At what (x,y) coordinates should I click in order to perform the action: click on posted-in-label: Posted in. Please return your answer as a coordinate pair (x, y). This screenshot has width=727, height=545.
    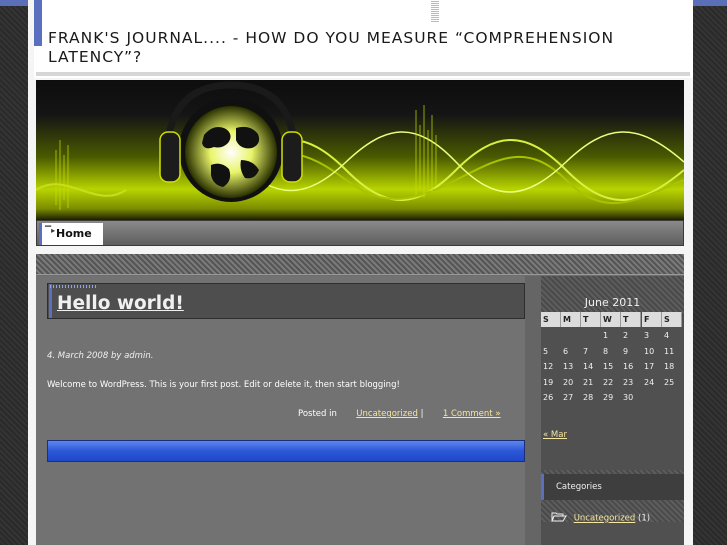
    Looking at the image, I should click on (317, 414).